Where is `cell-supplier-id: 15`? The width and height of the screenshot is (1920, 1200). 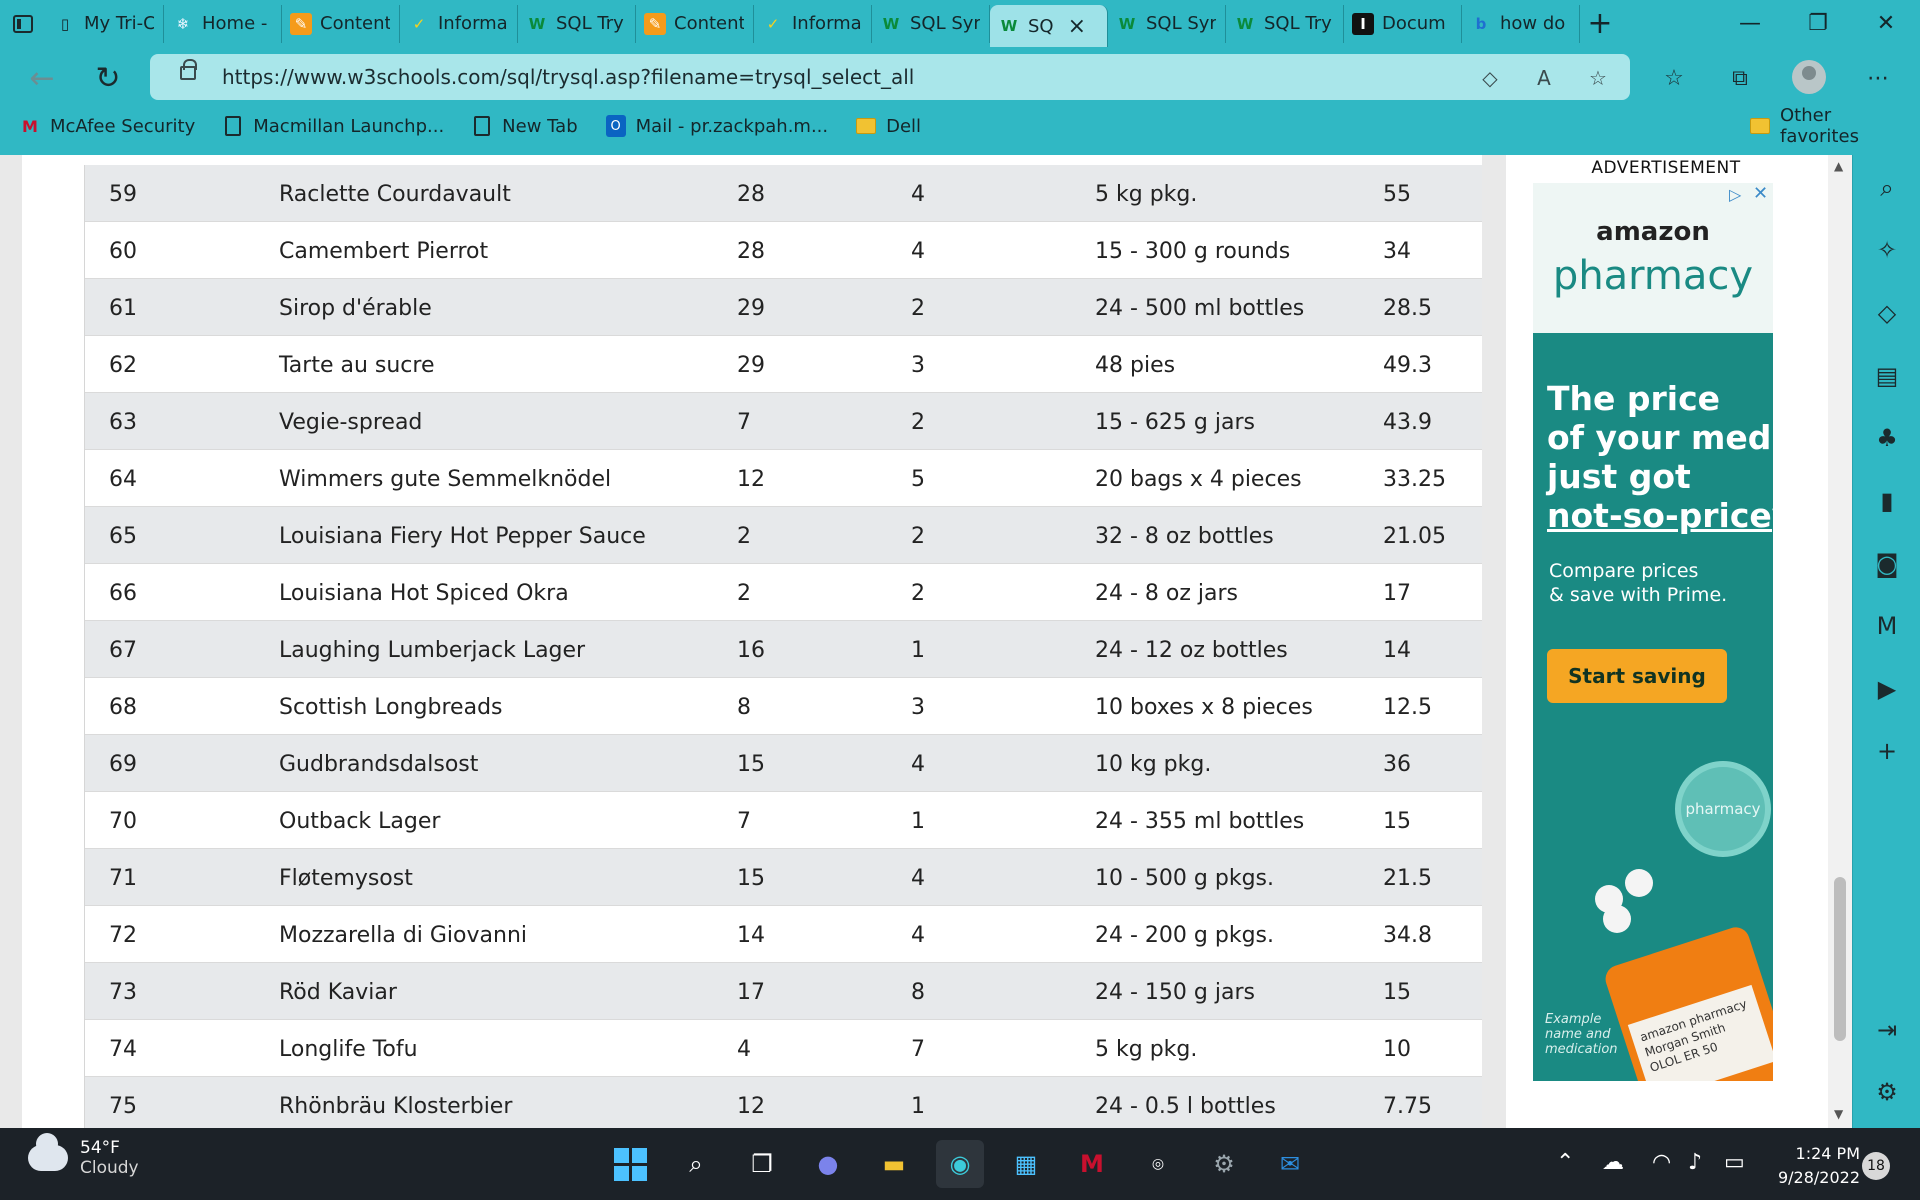 cell-supplier-id: 15 is located at coordinates (751, 764).